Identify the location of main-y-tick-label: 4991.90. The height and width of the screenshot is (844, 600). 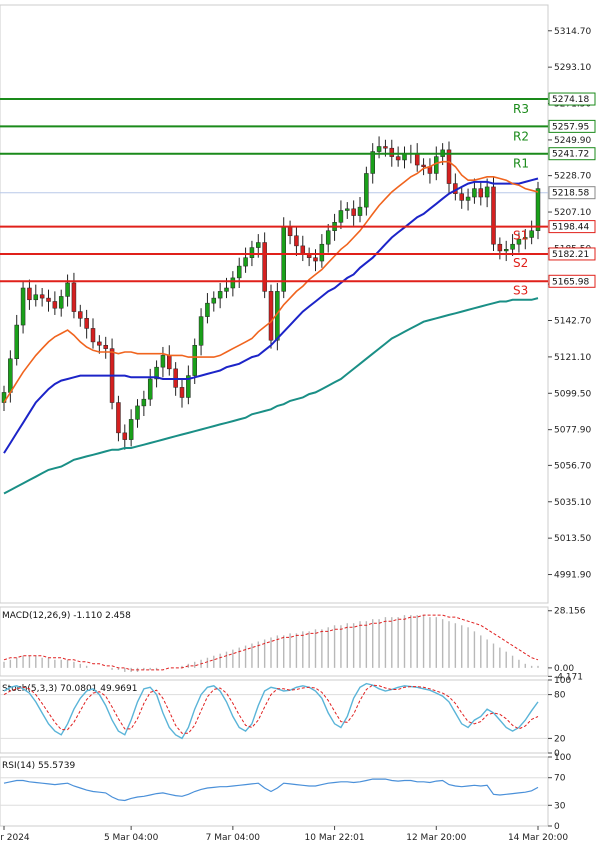
(572, 576).